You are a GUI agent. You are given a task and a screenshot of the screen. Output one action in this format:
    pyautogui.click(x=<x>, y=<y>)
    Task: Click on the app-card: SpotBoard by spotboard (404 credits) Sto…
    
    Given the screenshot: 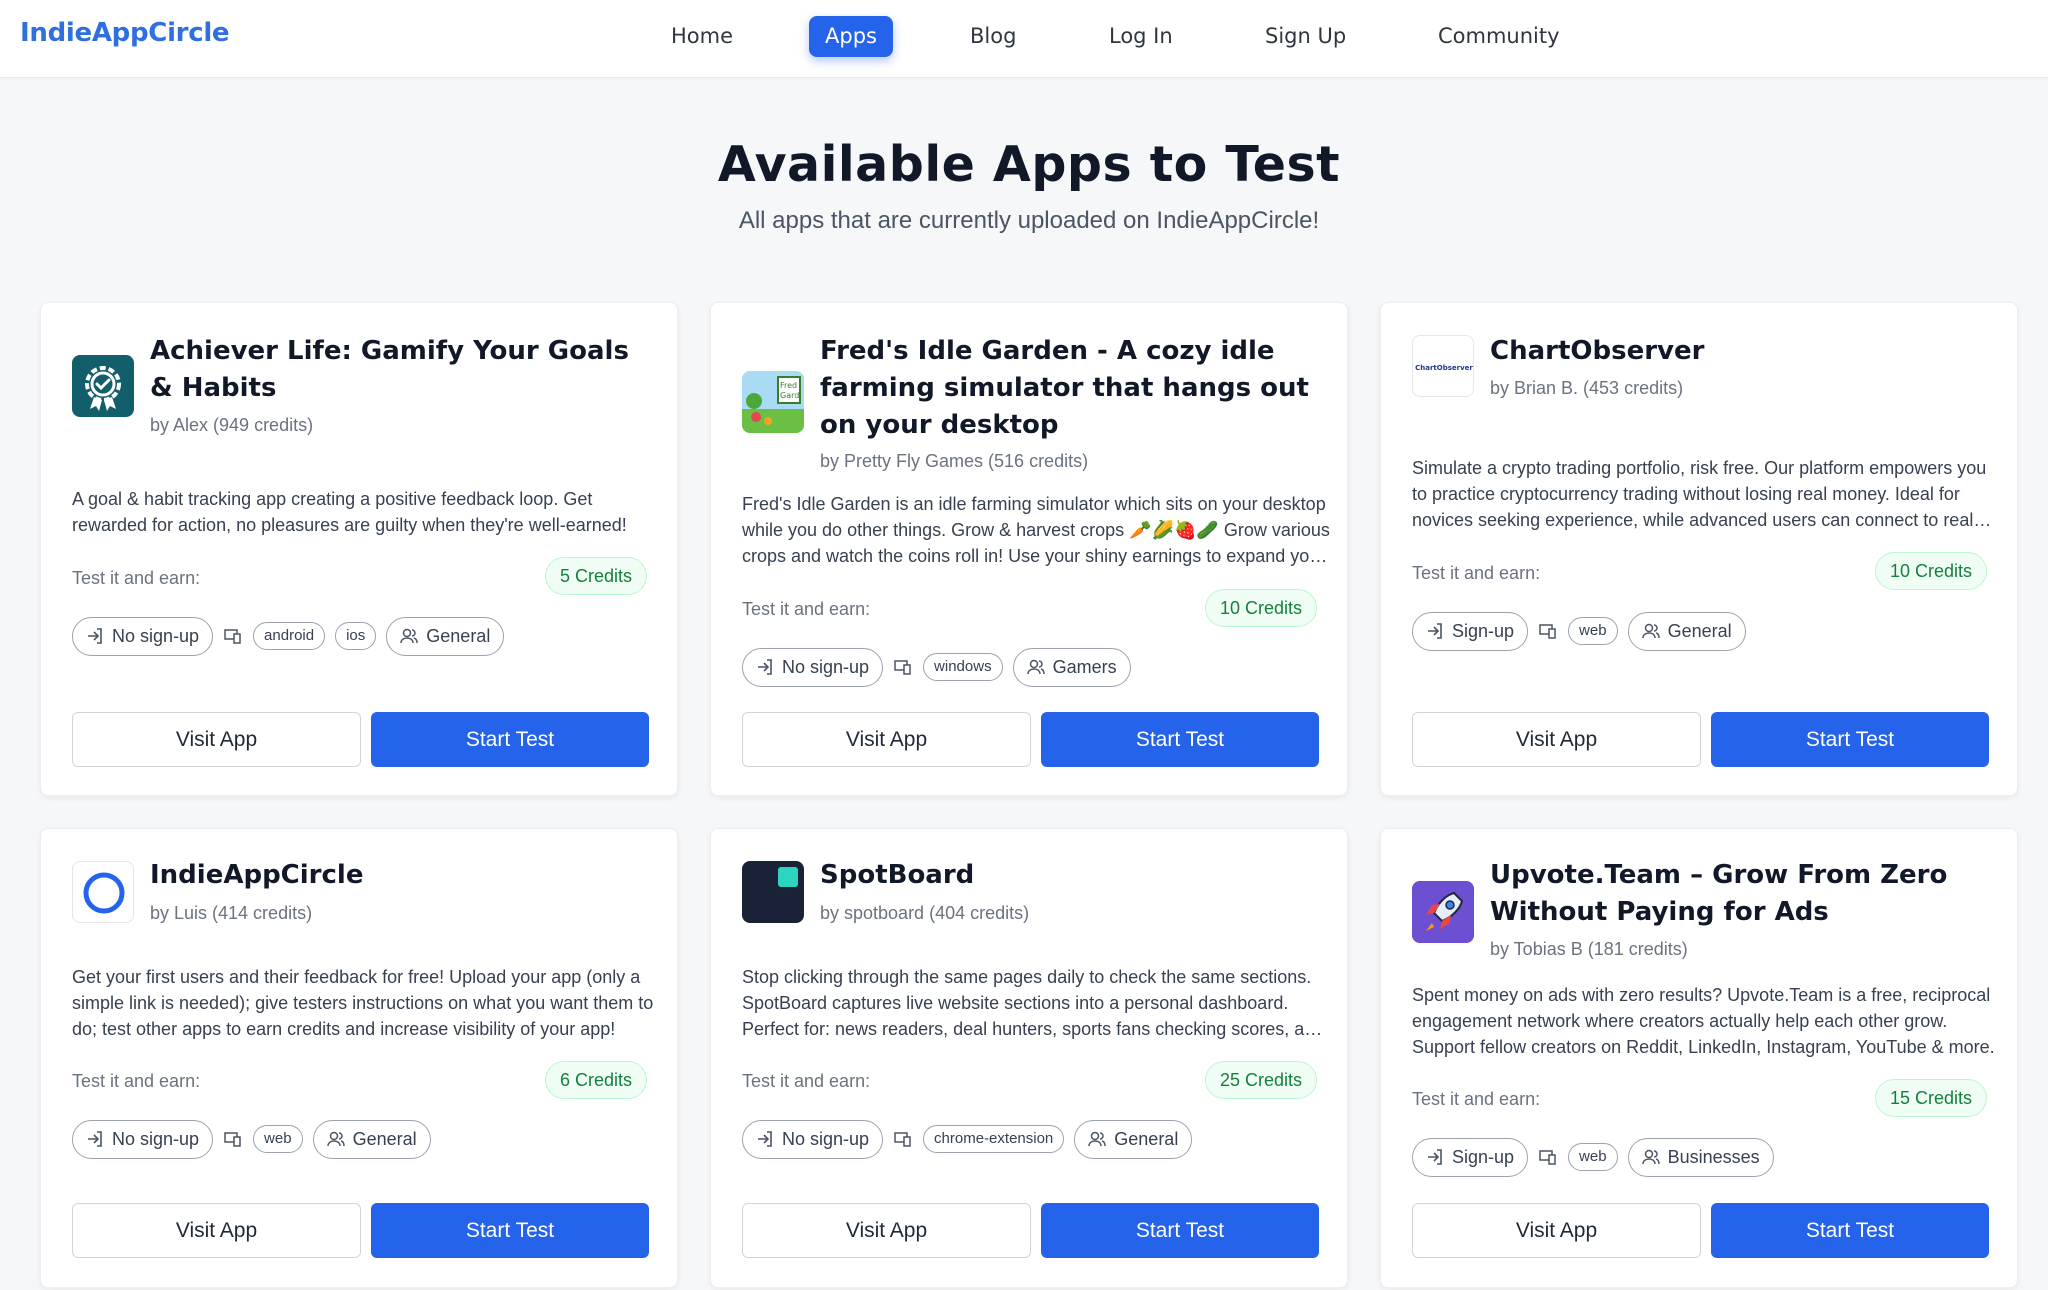 What is the action you would take?
    pyautogui.click(x=1029, y=1058)
    